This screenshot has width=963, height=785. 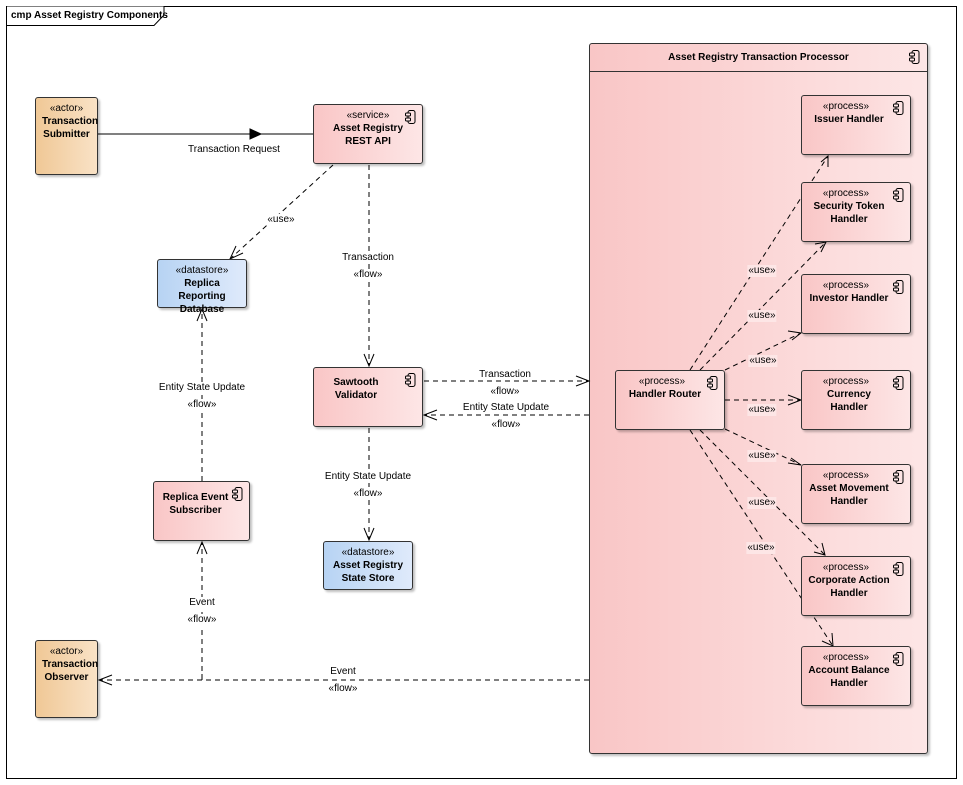 What do you see at coordinates (281, 212) in the screenshot?
I see `connector-api-uses-db` at bounding box center [281, 212].